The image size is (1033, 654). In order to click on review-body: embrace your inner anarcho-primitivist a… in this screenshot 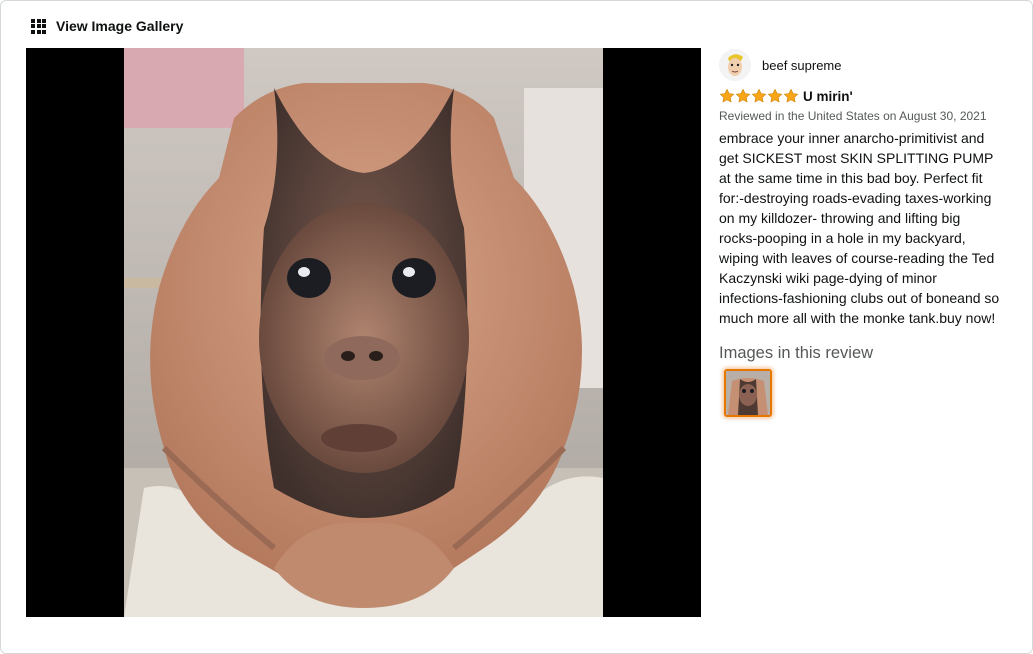, I will do `click(859, 228)`.